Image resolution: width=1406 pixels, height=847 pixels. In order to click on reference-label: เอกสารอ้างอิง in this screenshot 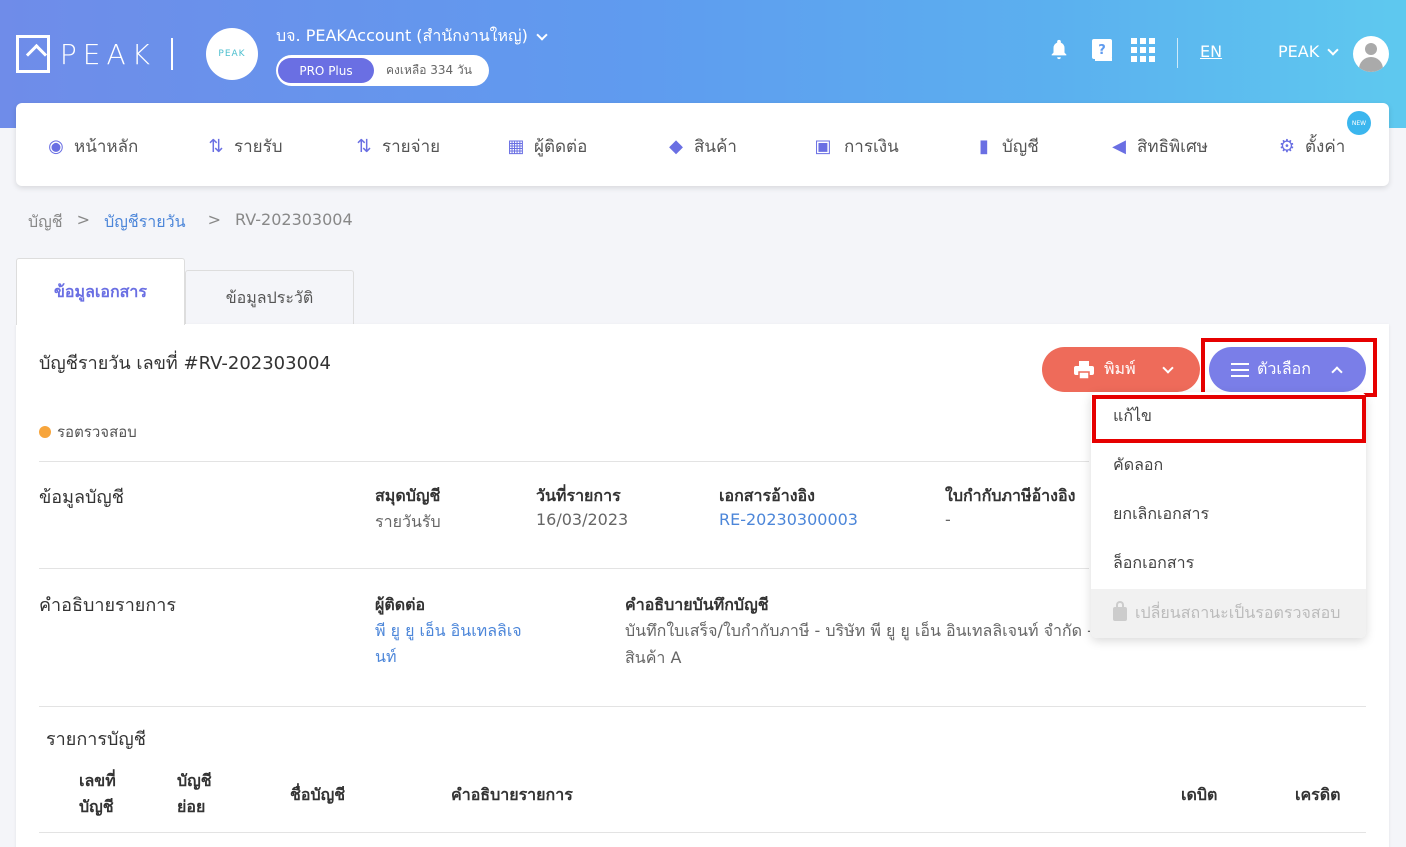, I will do `click(767, 495)`.